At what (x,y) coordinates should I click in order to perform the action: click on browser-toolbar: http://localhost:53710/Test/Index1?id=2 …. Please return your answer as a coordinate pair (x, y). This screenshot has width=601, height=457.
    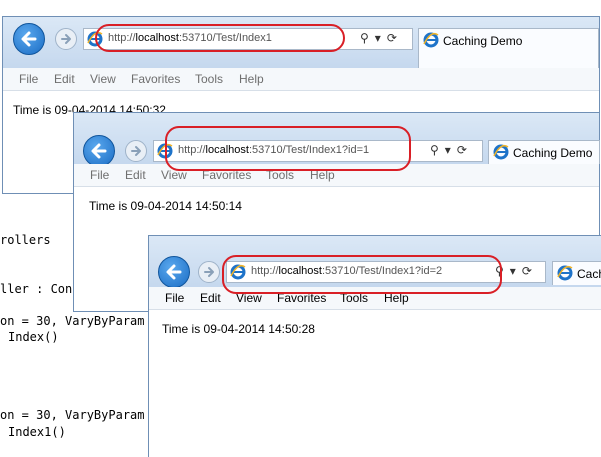
    Looking at the image, I should click on (375, 262).